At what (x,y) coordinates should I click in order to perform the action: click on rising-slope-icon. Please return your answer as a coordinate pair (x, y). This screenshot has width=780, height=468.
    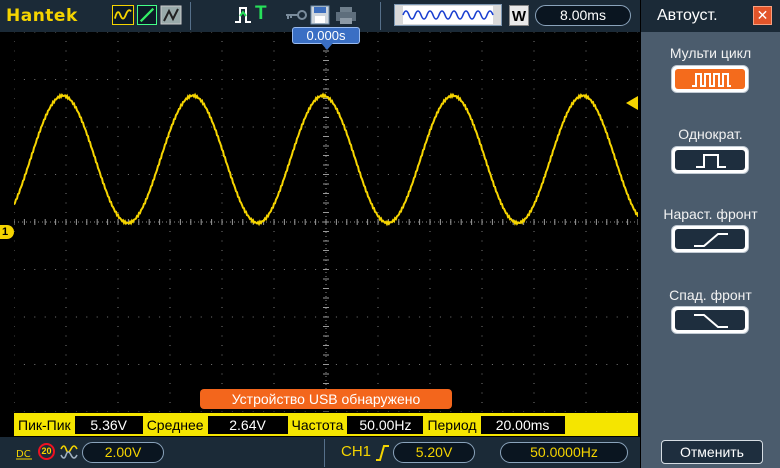
    Looking at the image, I should click on (382, 453).